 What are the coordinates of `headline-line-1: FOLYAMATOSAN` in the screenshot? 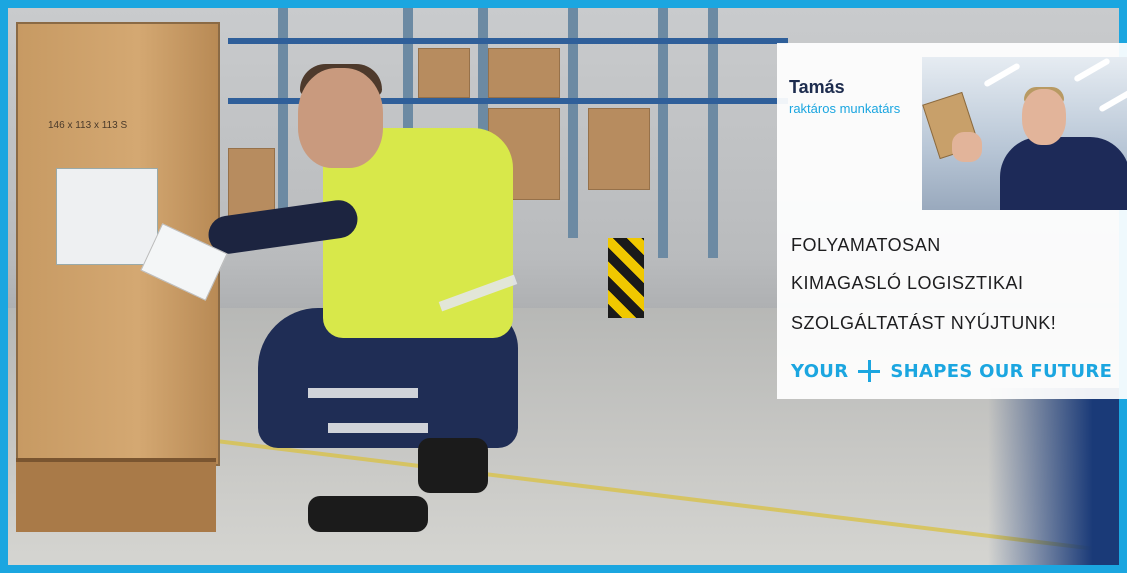 It's located at (866, 245).